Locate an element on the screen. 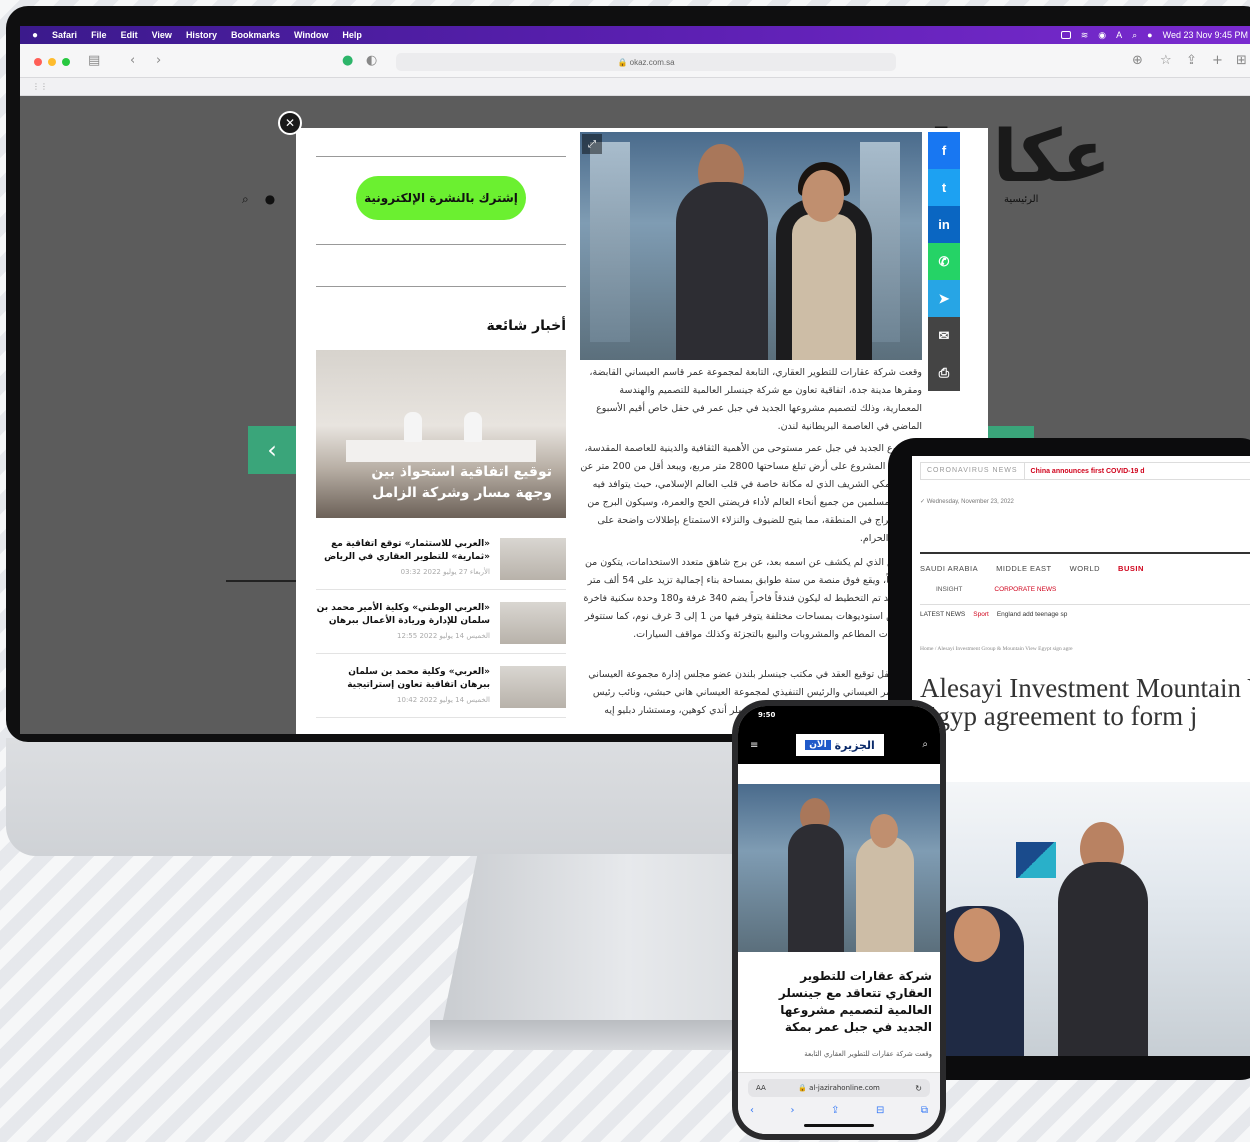  slider-prev-button: ‹ is located at coordinates (272, 450).